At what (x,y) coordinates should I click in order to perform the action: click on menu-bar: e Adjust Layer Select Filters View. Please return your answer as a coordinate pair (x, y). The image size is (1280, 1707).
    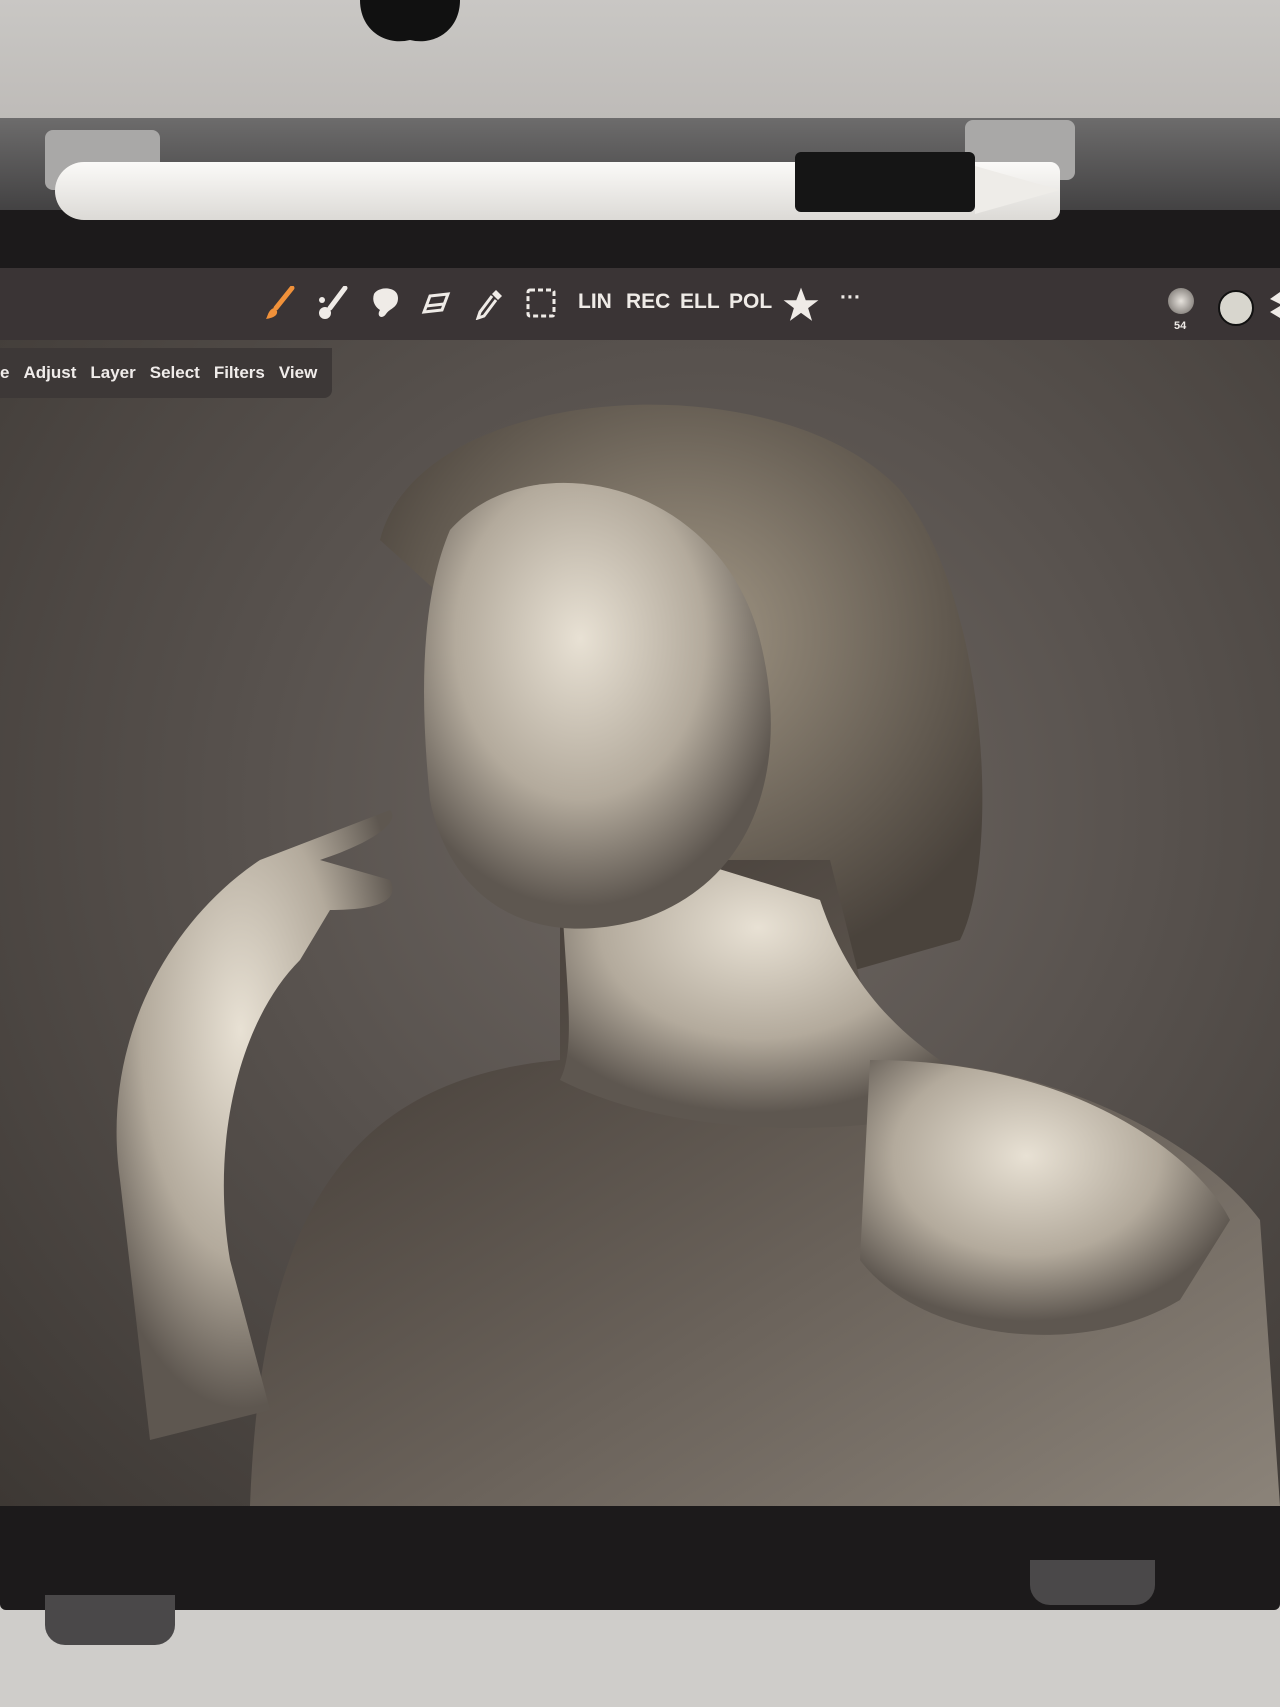
    Looking at the image, I should click on (166, 373).